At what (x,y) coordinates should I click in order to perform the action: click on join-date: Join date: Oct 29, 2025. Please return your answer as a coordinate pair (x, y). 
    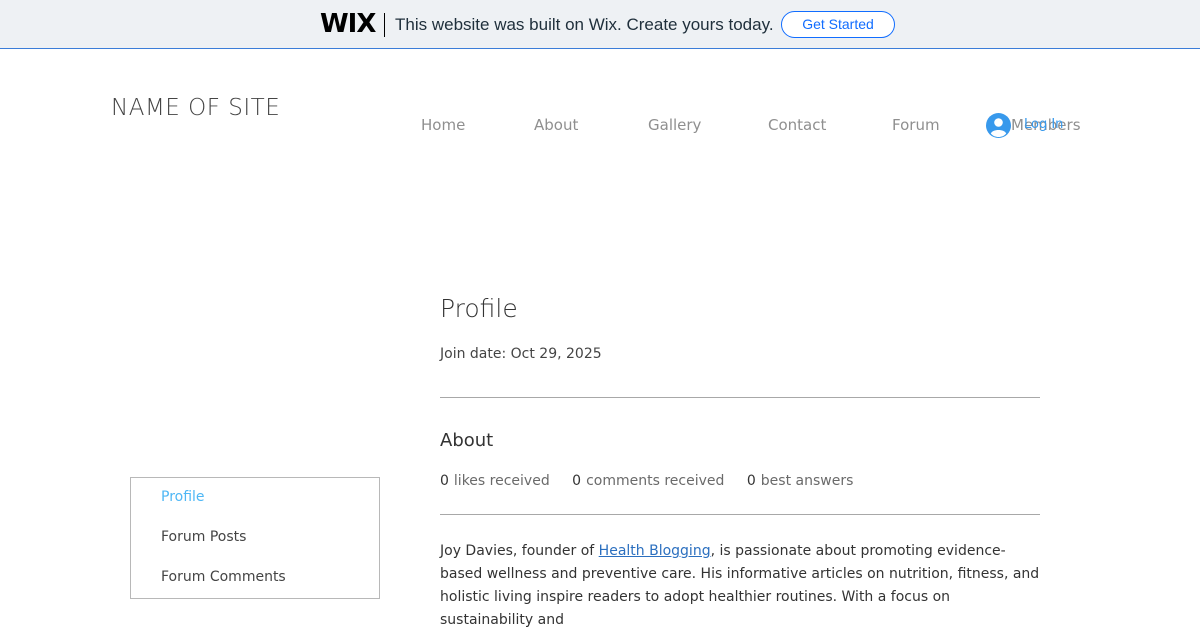
    Looking at the image, I should click on (521, 354).